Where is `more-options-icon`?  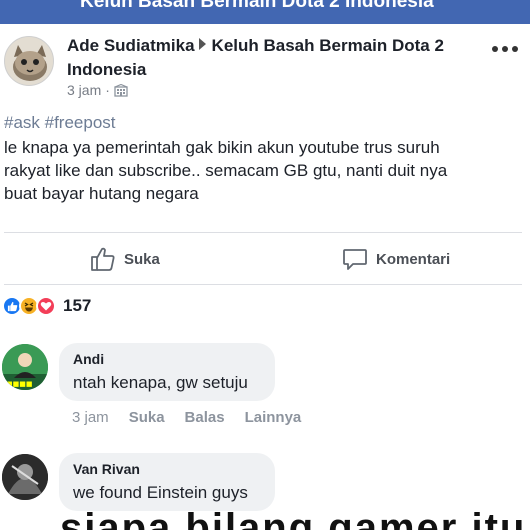
more-options-icon is located at coordinates (505, 48).